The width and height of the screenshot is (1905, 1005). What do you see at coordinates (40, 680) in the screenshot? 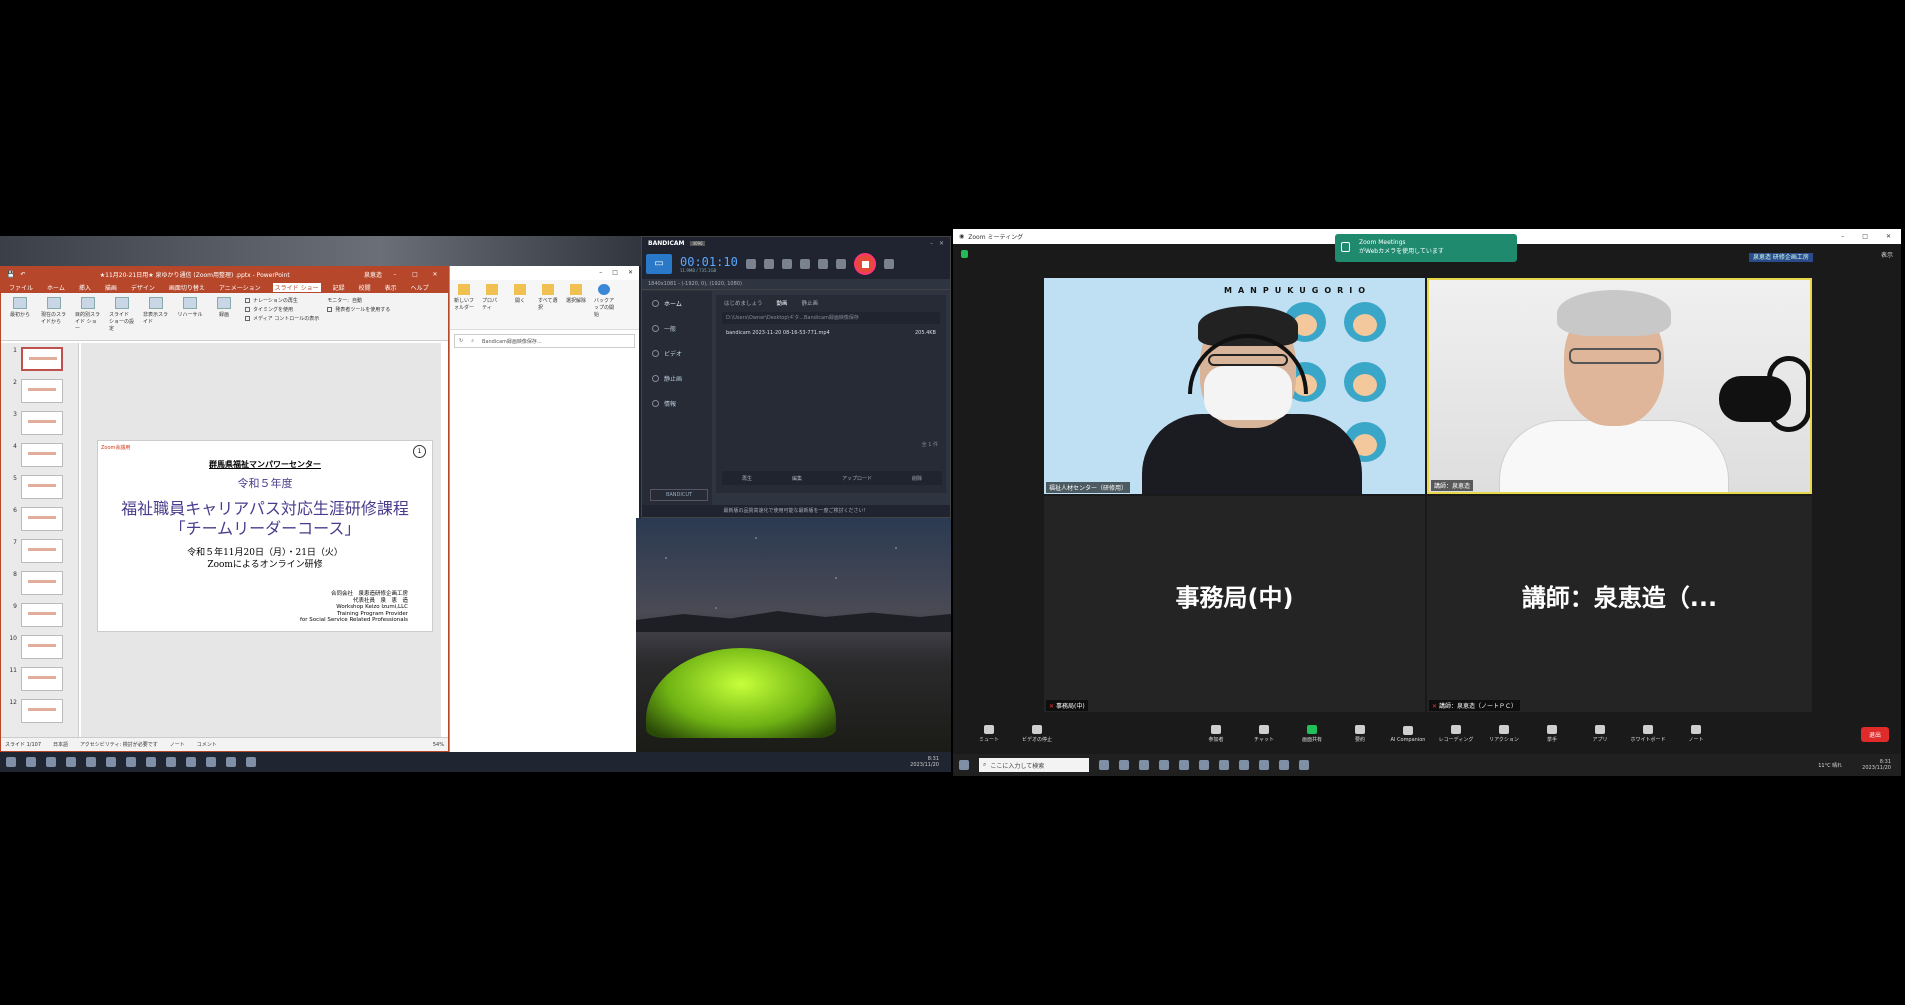
I see `slide-thumb: 11` at bounding box center [40, 680].